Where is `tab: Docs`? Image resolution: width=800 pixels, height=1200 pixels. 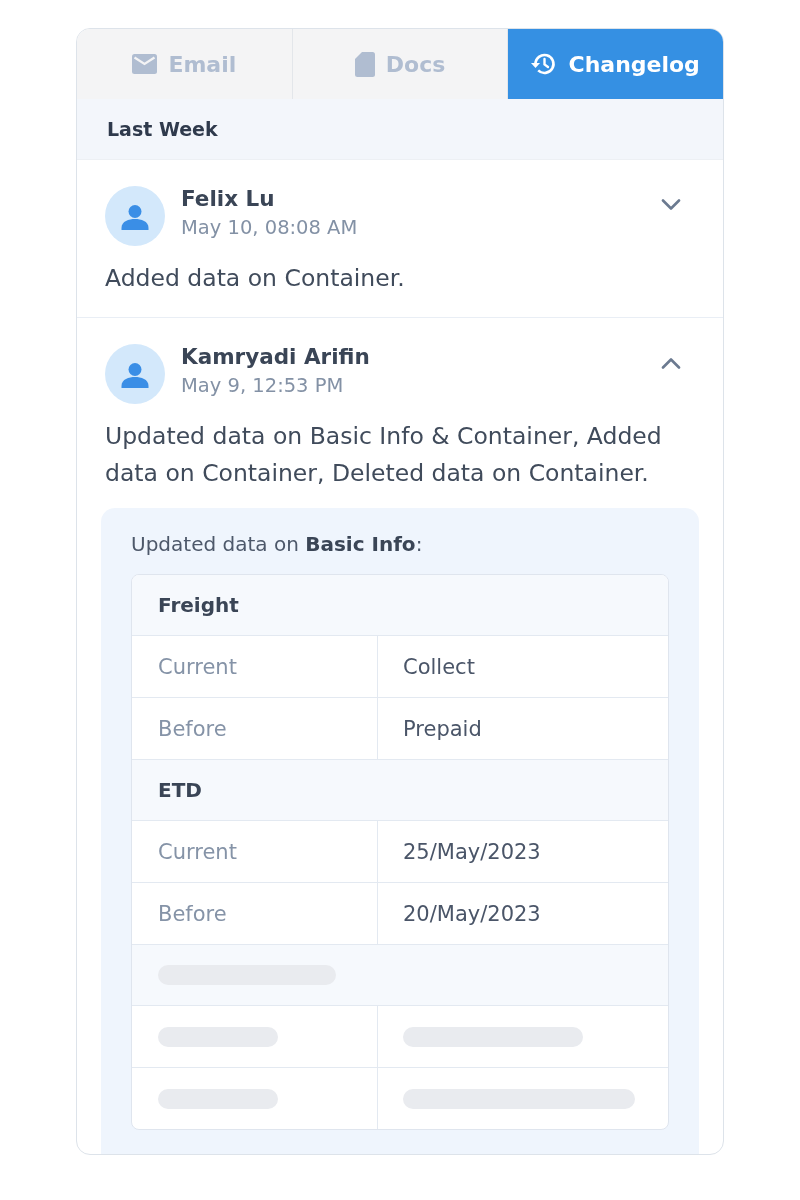 tab: Docs is located at coordinates (400, 64).